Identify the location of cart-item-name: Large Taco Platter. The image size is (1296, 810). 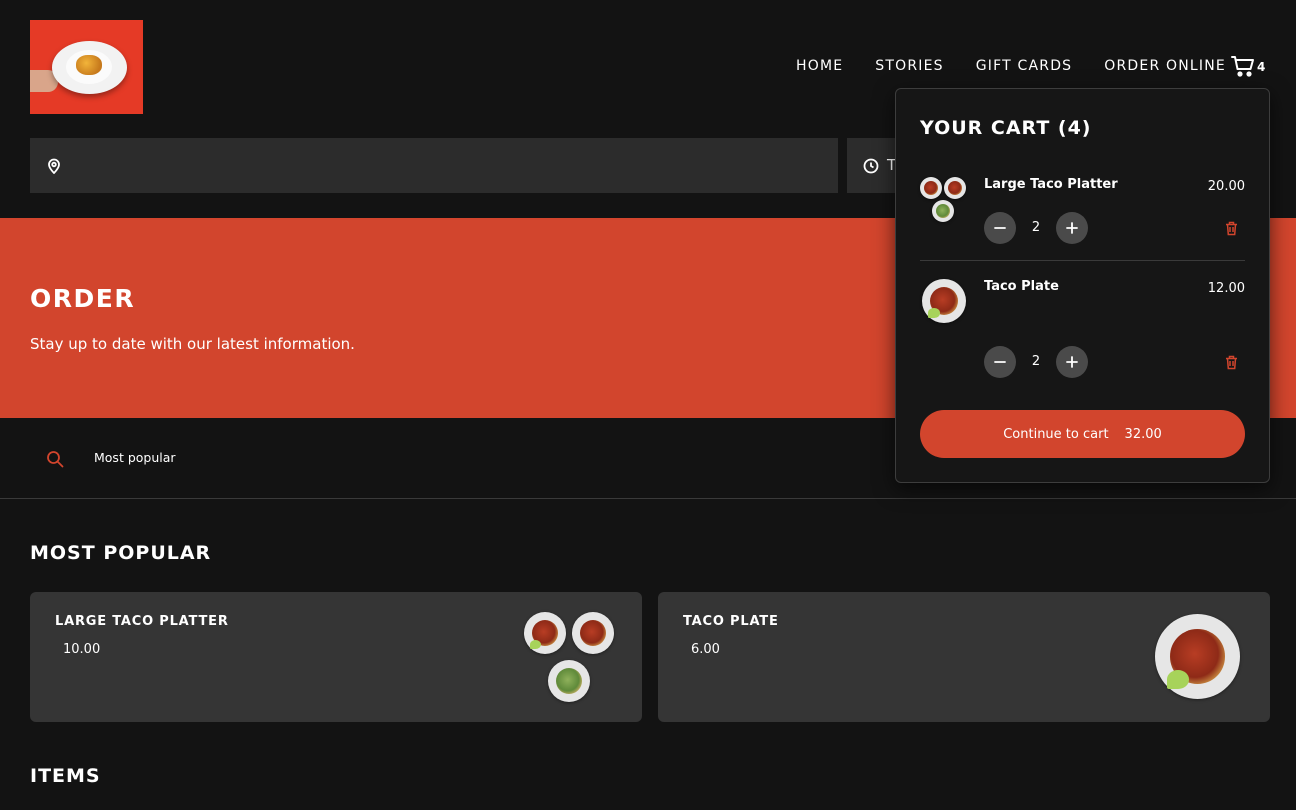
(1051, 184).